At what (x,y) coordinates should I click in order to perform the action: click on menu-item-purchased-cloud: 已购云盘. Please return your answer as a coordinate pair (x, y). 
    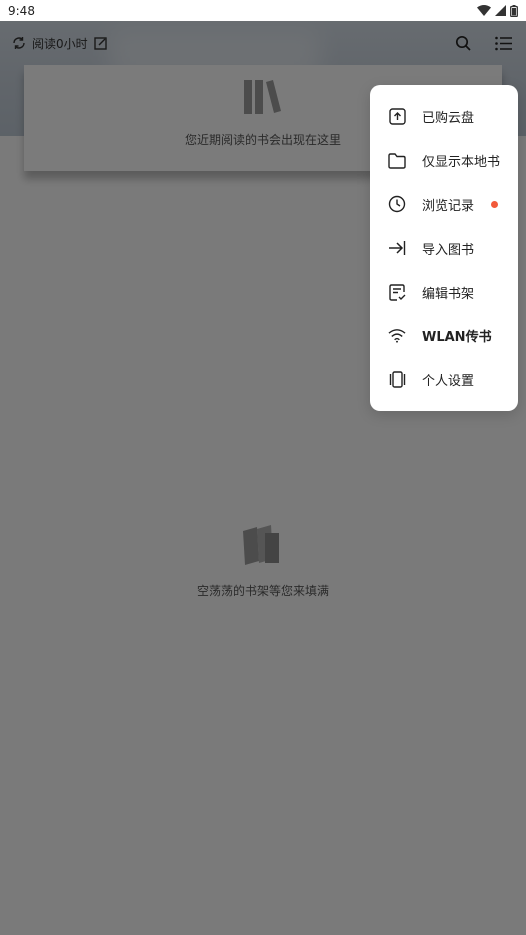
    Looking at the image, I should click on (444, 117).